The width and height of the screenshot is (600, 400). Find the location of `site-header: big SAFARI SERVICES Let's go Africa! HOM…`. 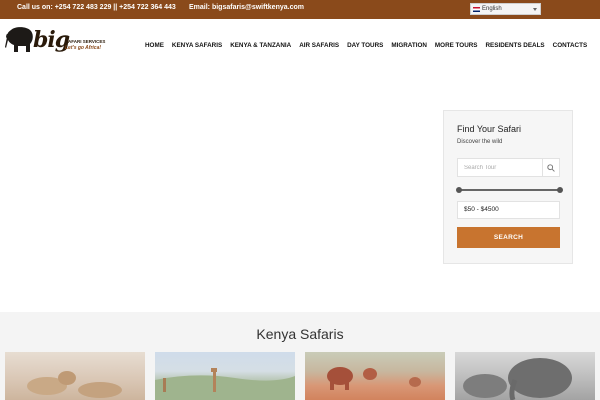

site-header: big SAFARI SERVICES Let's go Africa! HOM… is located at coordinates (300, 46).